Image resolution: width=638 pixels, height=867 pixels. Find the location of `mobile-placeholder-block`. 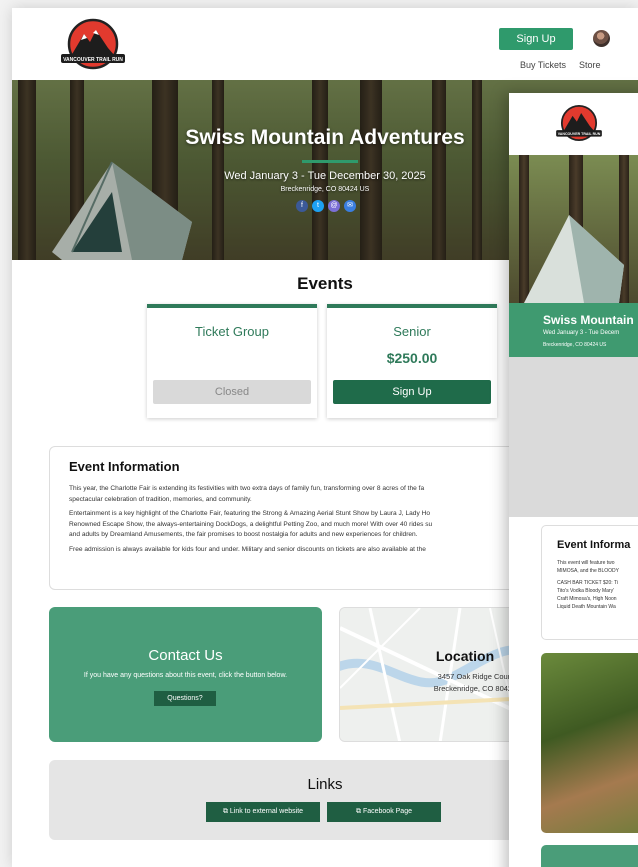

mobile-placeholder-block is located at coordinates (573, 437).